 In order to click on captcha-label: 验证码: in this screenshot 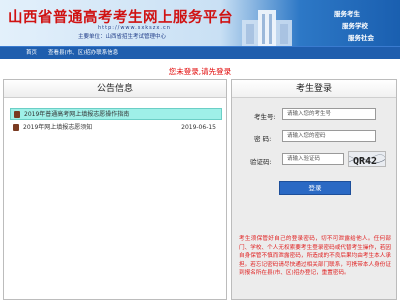, I will do `click(261, 162)`.